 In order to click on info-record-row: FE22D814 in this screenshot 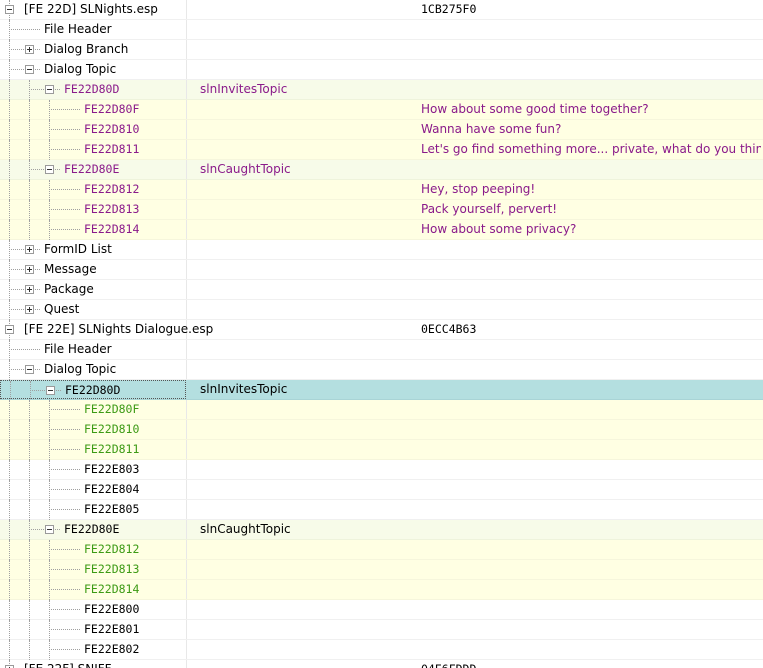, I will do `click(381, 590)`.